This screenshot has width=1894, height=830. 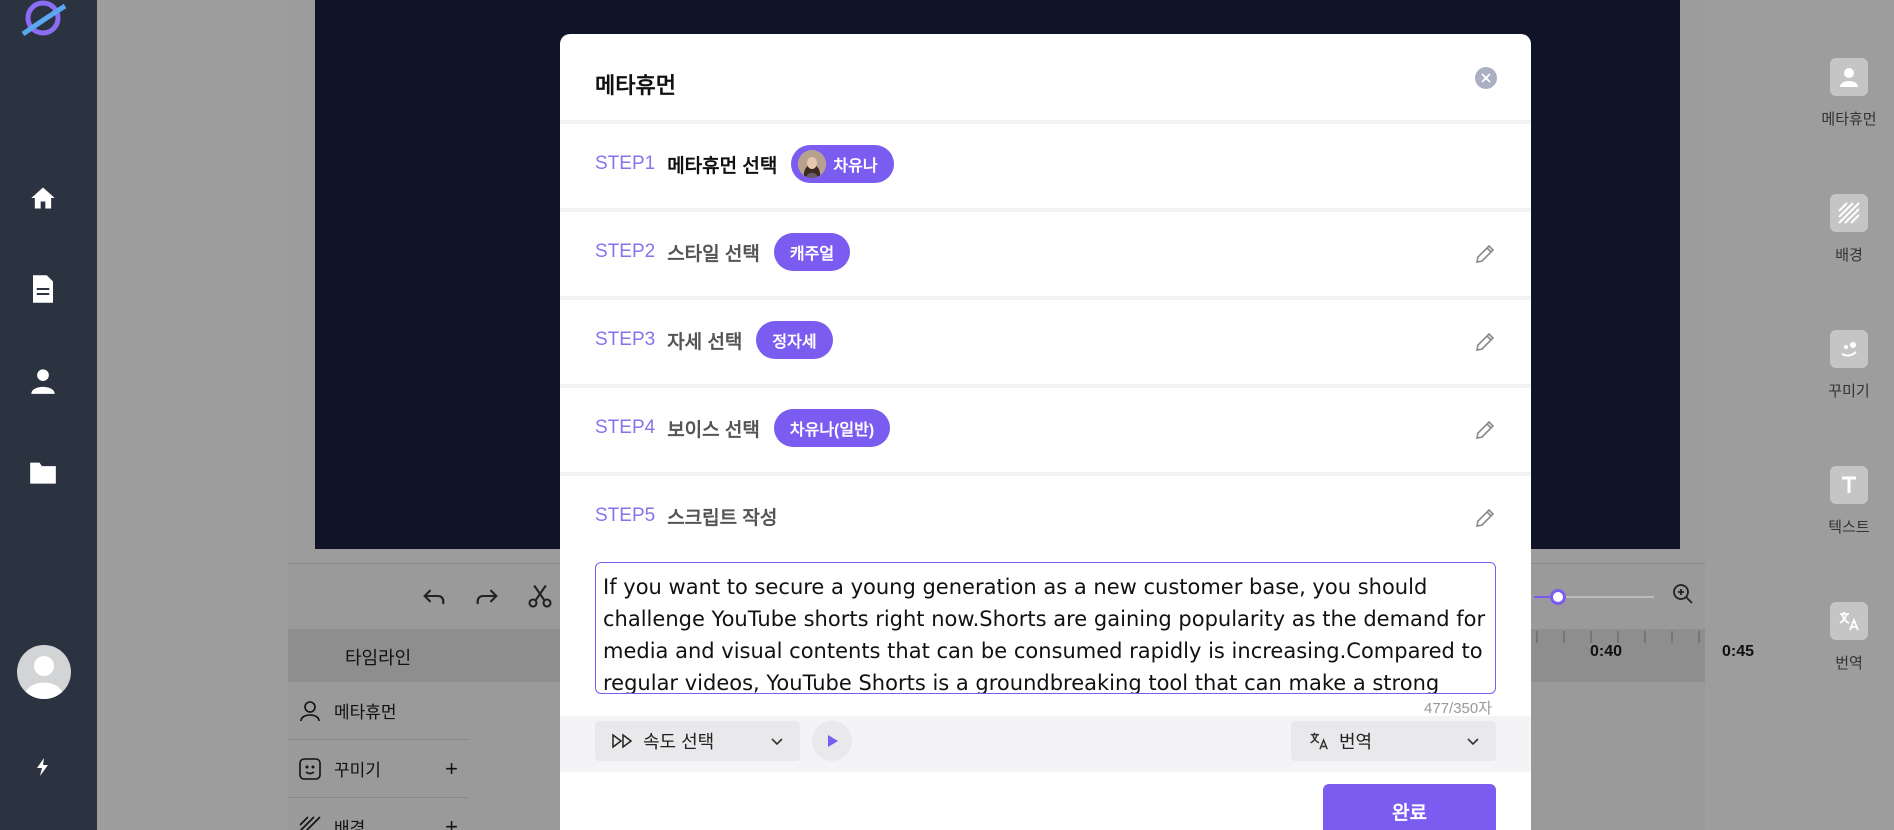 What do you see at coordinates (722, 518) in the screenshot?
I see `step-title: 스크립트 작성` at bounding box center [722, 518].